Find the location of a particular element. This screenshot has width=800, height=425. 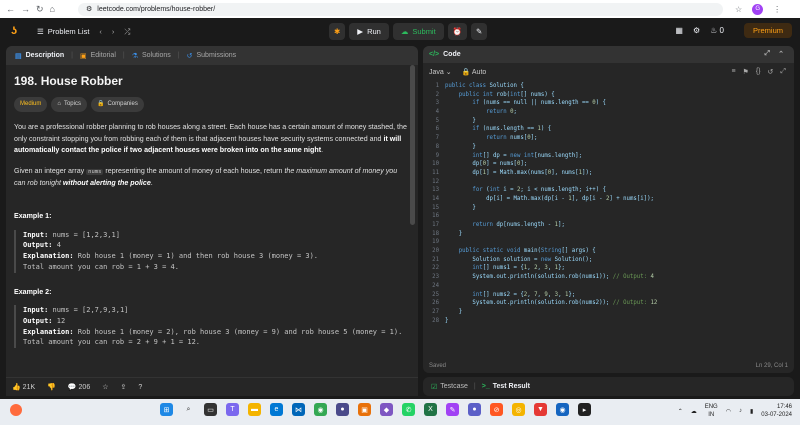

tab-solutions: ⚗ Solutions is located at coordinates (151, 56).